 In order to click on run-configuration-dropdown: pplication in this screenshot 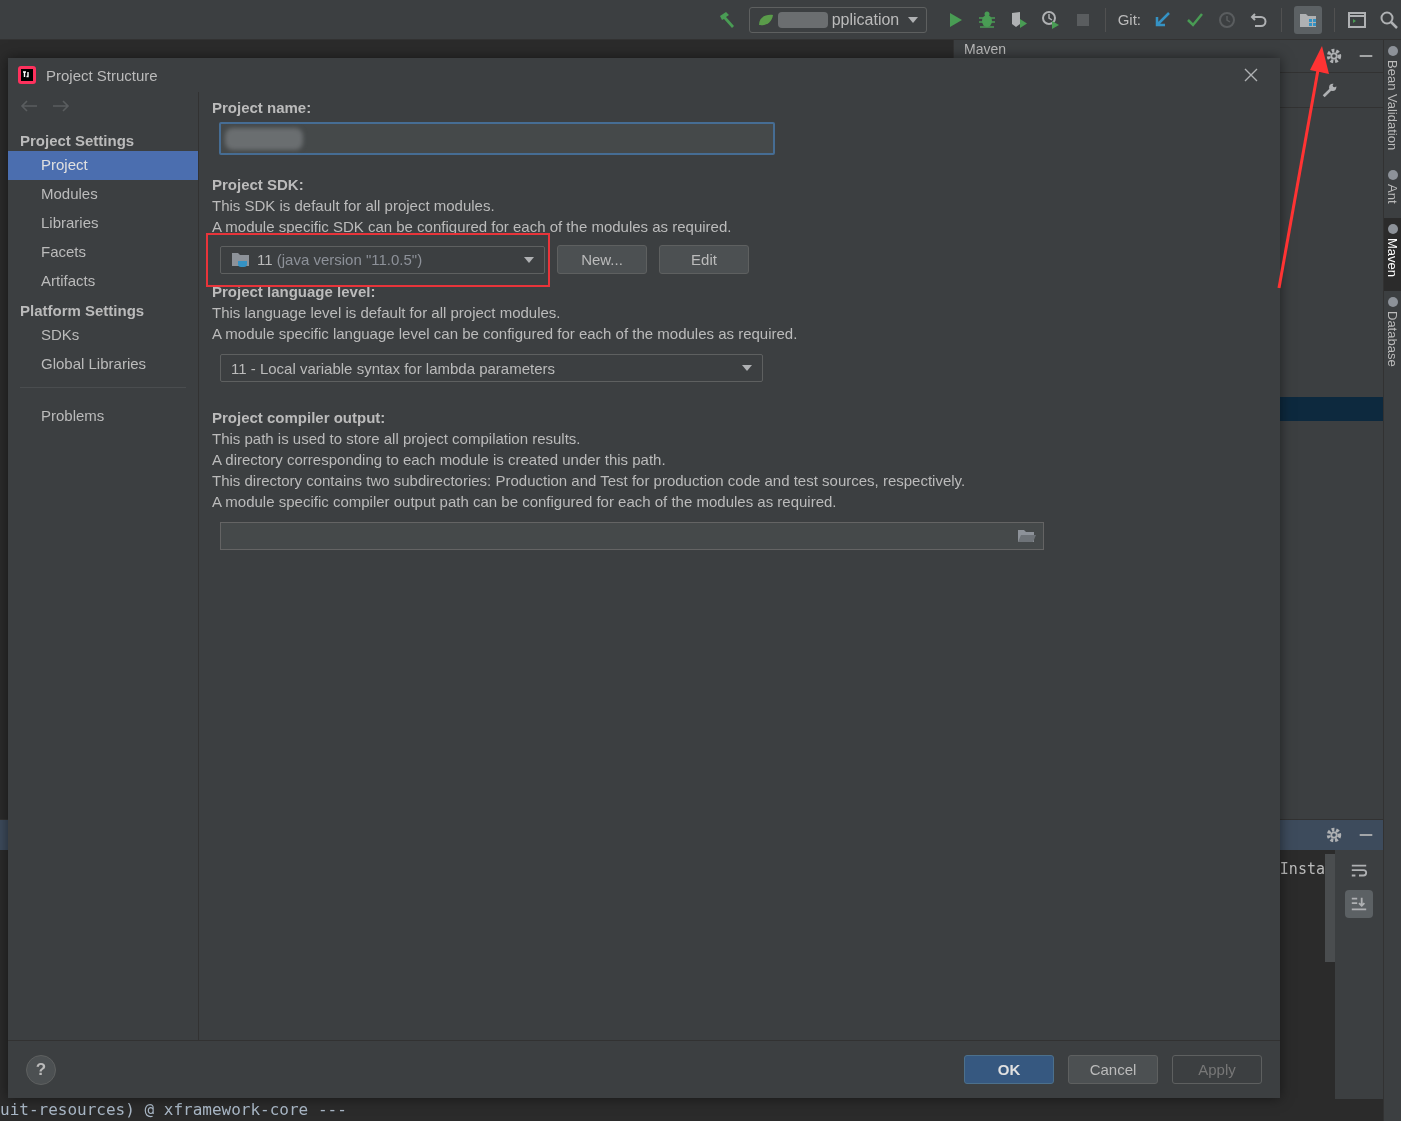, I will do `click(837, 19)`.